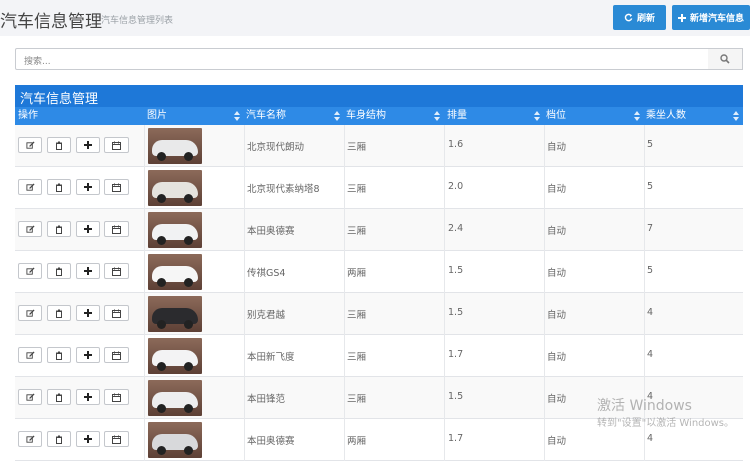 This screenshot has height=472, width=750. Describe the element at coordinates (556, 116) in the screenshot. I see `col-header-gear: 档位` at that location.